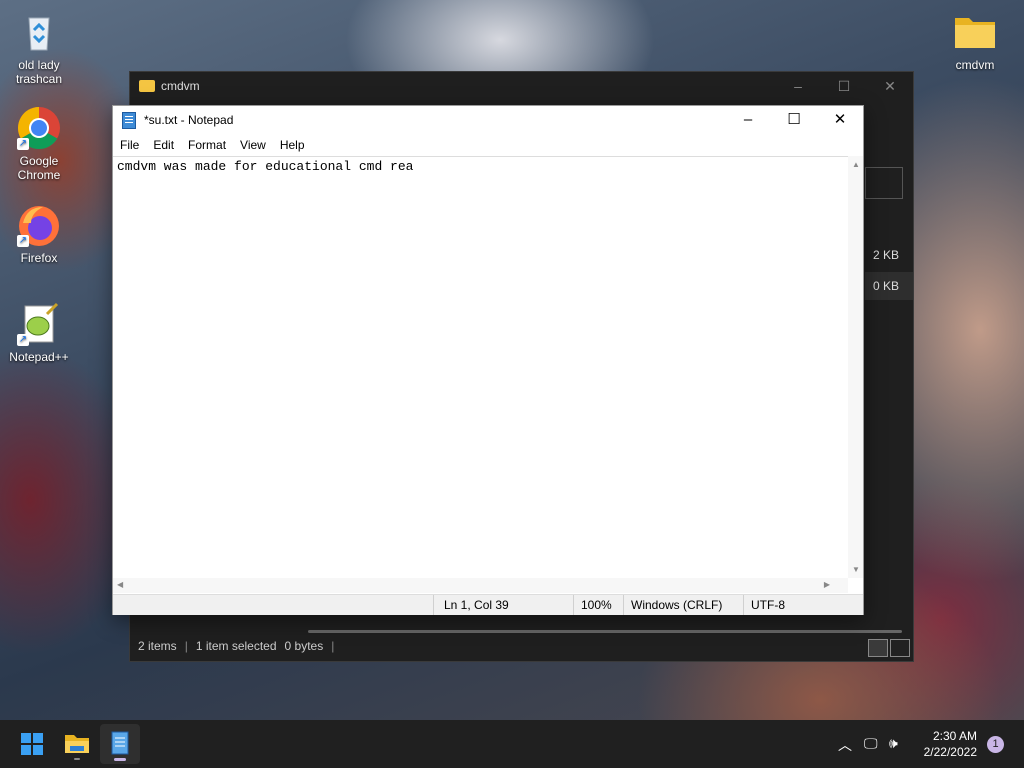 The image size is (1024, 768). I want to click on notepad-title: *su.txt - Notepad, so click(189, 120).